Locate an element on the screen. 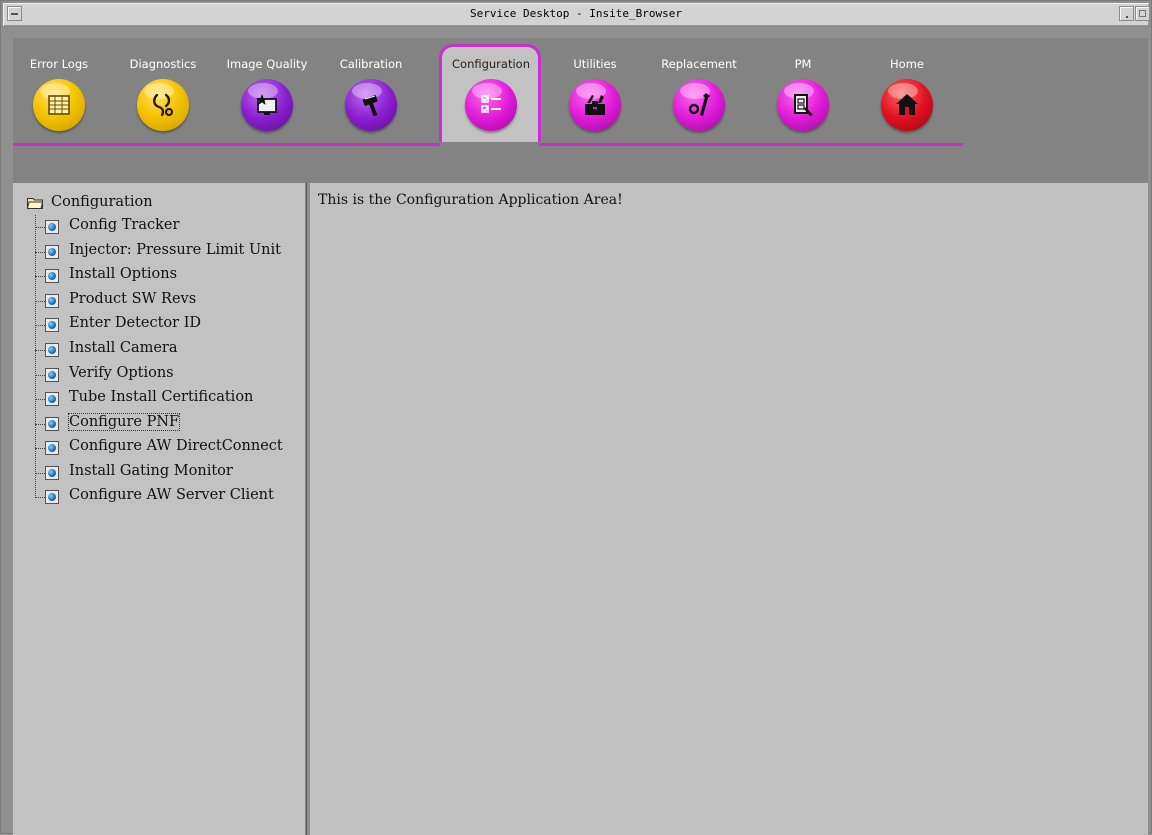 The width and height of the screenshot is (1152, 835). maximize-button is located at coordinates (1142, 13).